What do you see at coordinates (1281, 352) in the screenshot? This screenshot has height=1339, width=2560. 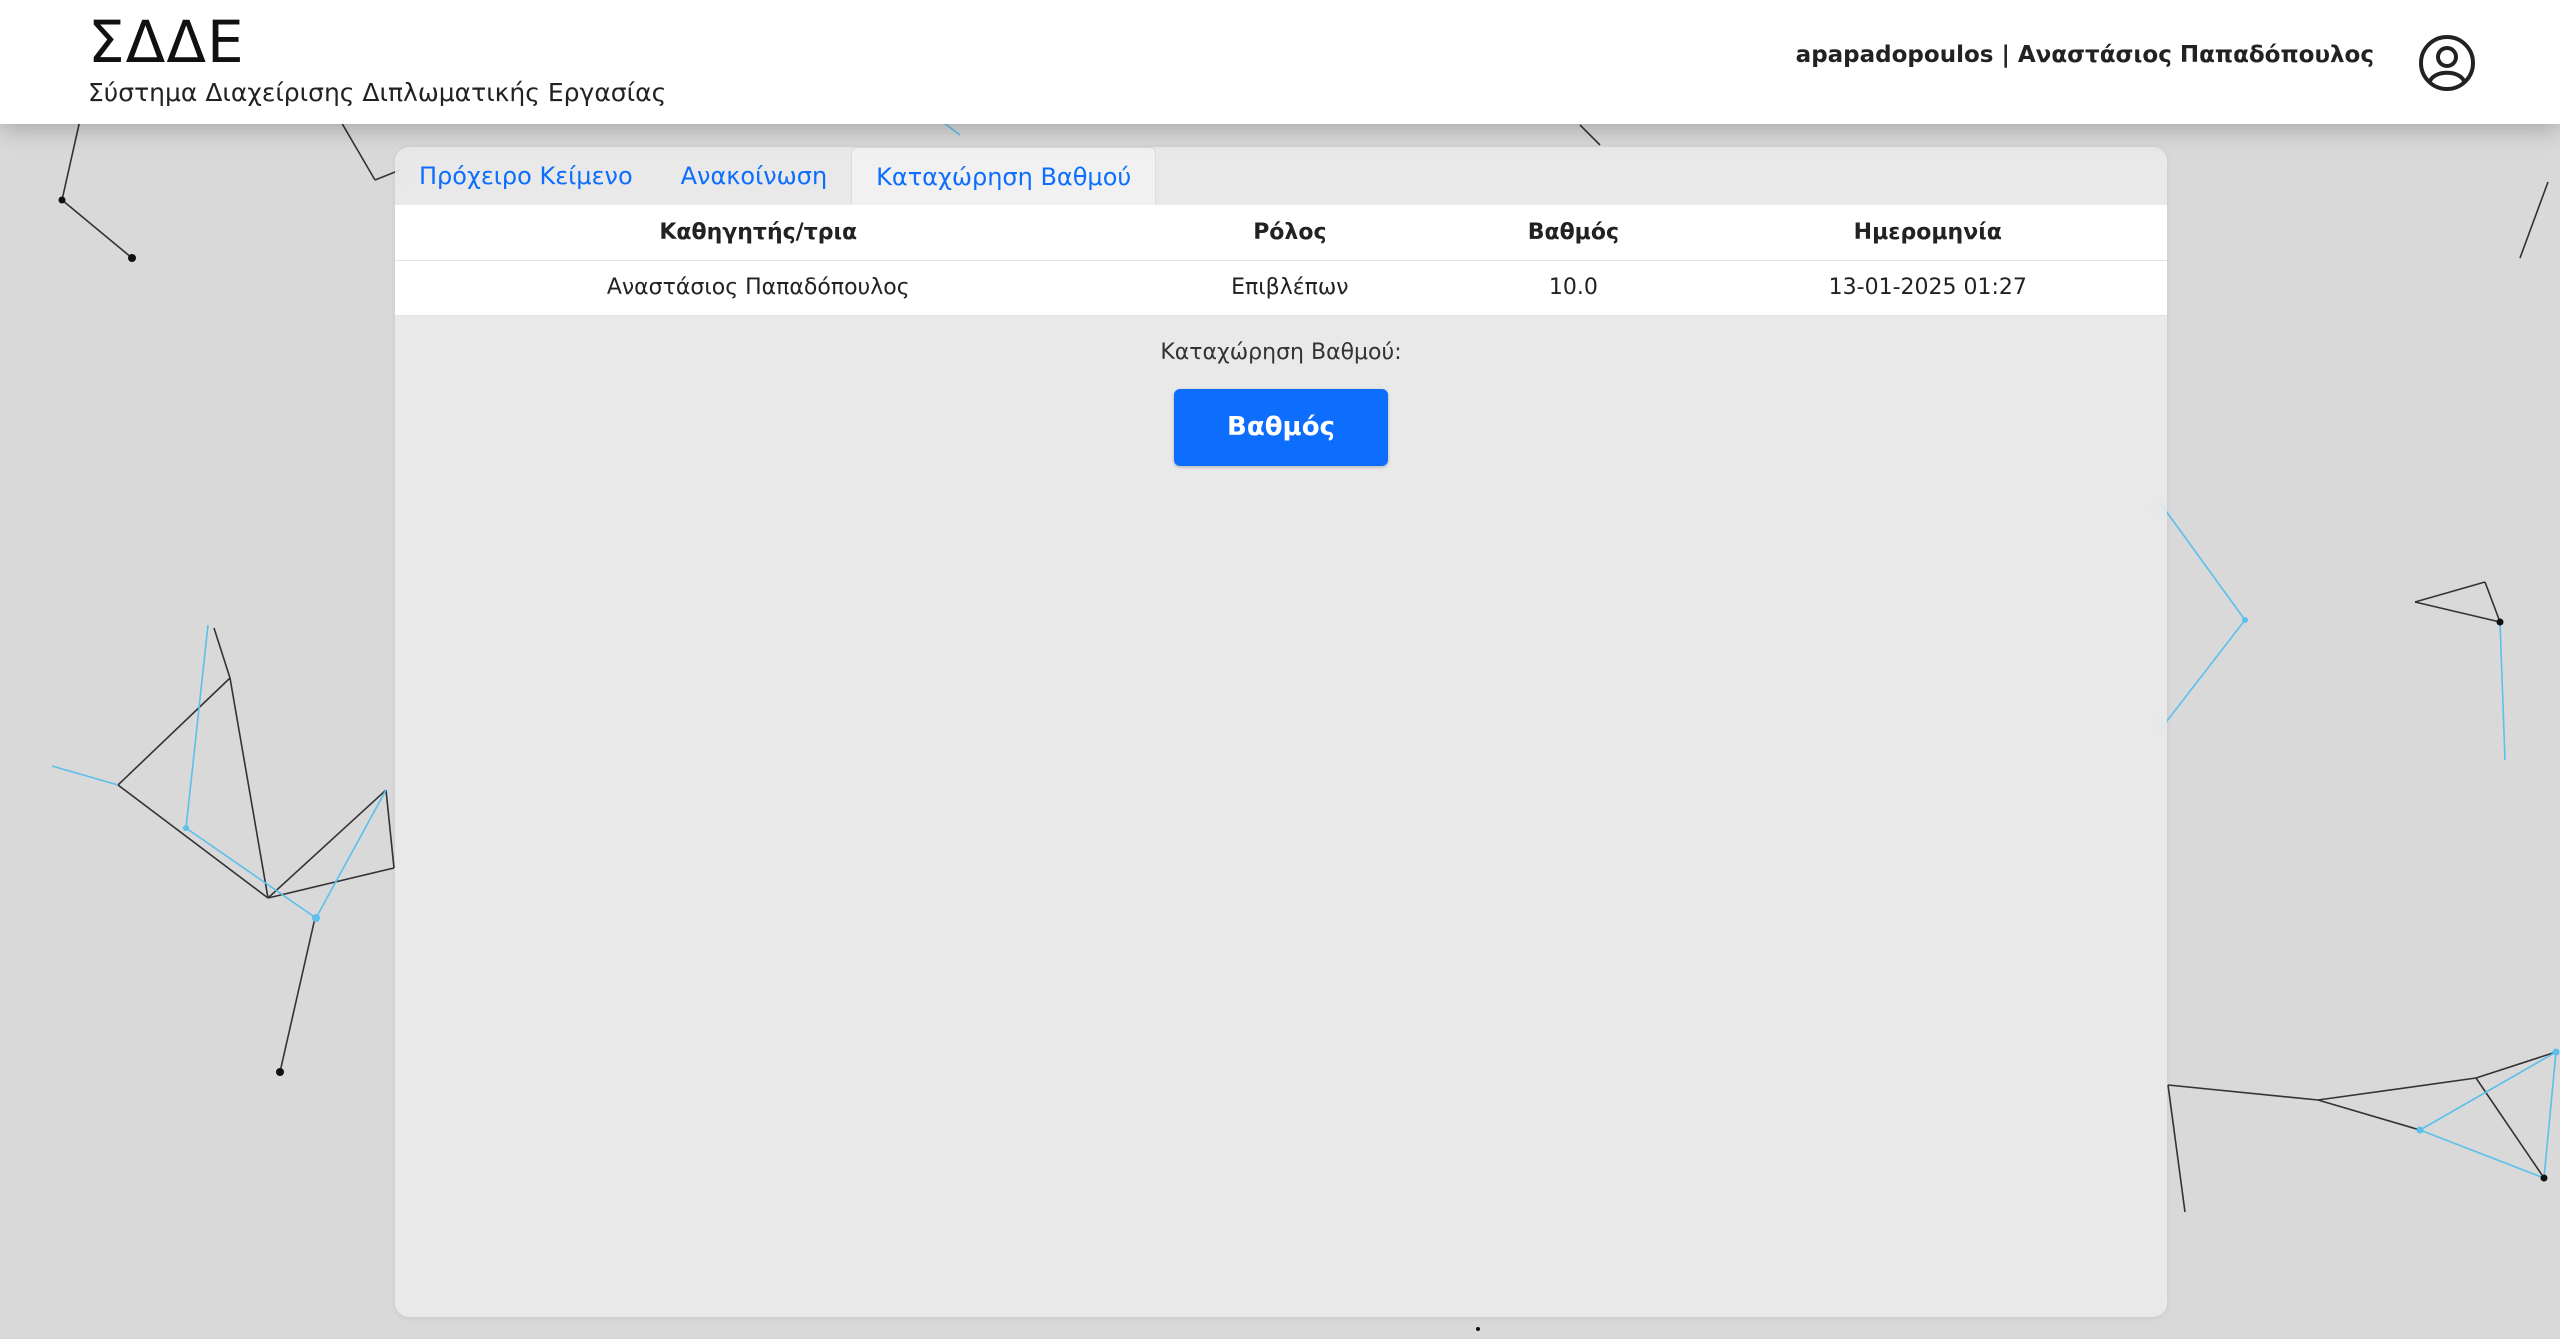 I see `grade-entry-label: Καταχώρηση Βαθμού:` at bounding box center [1281, 352].